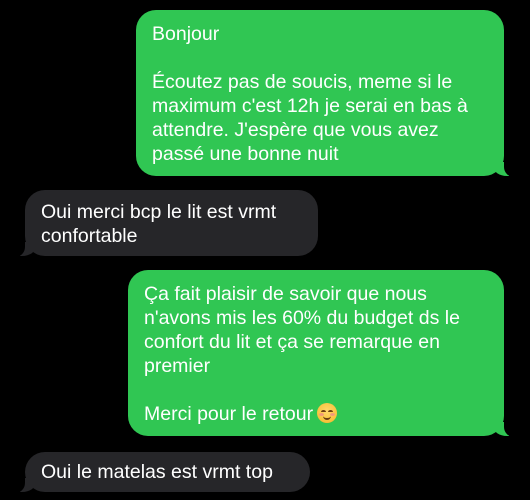 Image resolution: width=530 pixels, height=500 pixels. What do you see at coordinates (327, 413) in the screenshot?
I see `smiling-face-with-blush-icon` at bounding box center [327, 413].